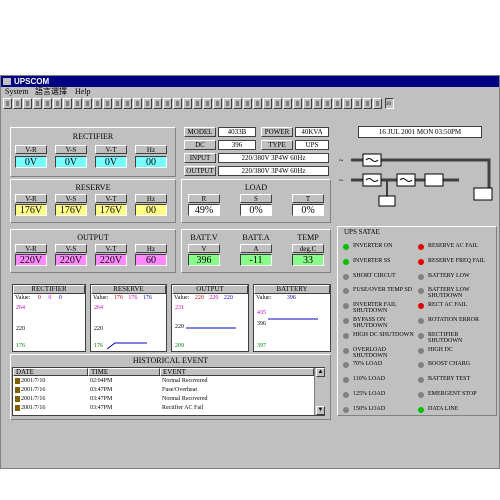 The image size is (500, 500). What do you see at coordinates (163, 408) in the screenshot?
I see `table-row: 2001/7/16 03:47PM Rectifier AC Fail` at bounding box center [163, 408].